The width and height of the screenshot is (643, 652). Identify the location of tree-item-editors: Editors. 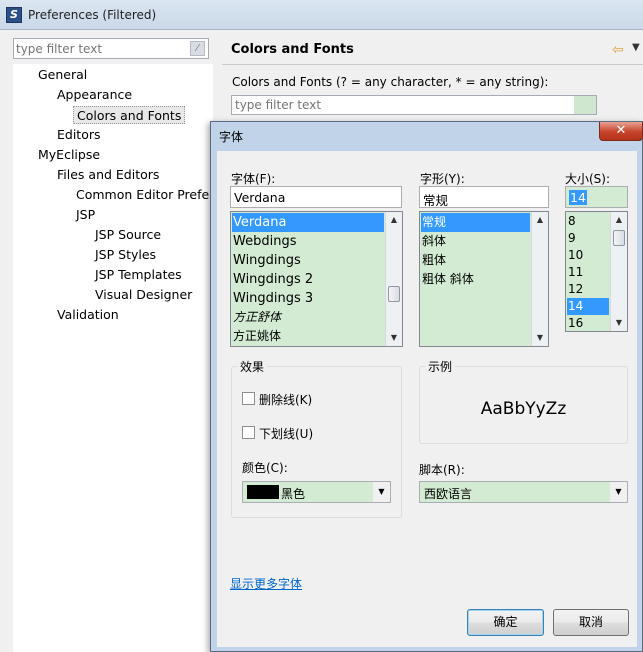
(79, 135).